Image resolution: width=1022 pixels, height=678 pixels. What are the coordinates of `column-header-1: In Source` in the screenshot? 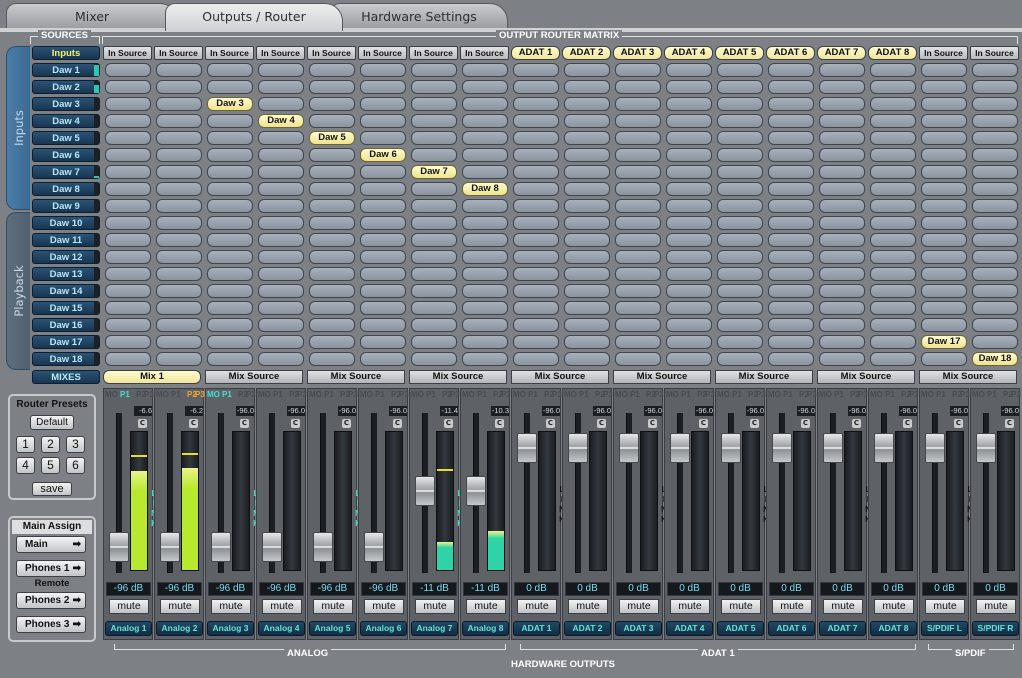 It's located at (127, 53).